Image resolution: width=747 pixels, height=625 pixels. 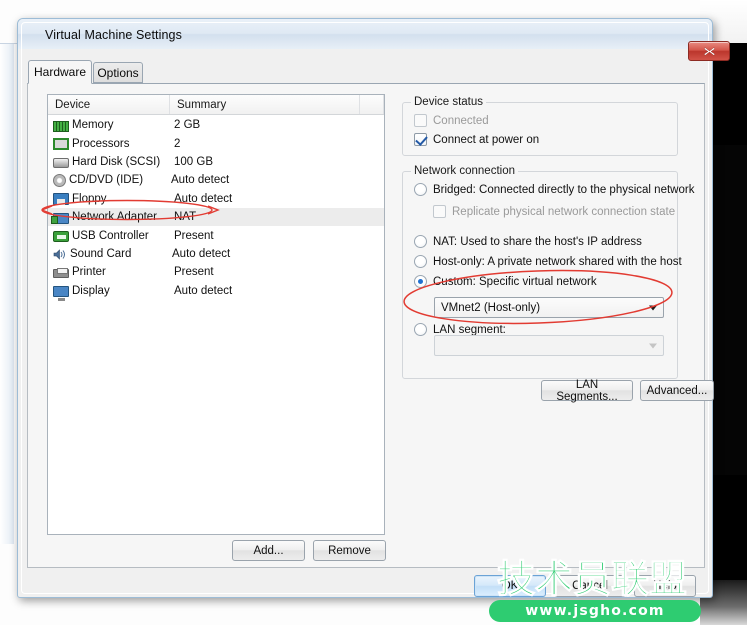 I want to click on device-name: Processors, so click(x=101, y=143).